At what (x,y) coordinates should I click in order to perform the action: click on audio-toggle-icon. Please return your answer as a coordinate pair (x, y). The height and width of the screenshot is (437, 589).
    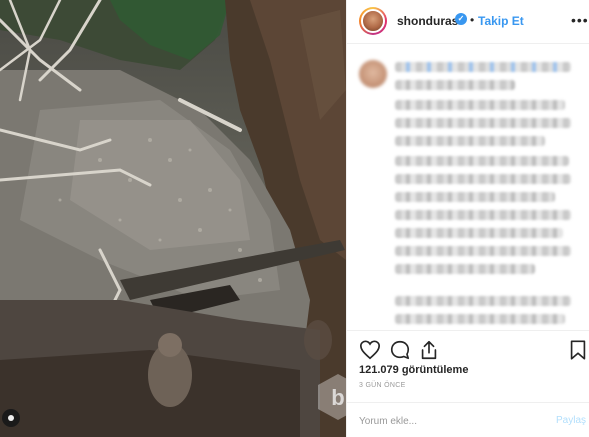
    Looking at the image, I should click on (11, 418).